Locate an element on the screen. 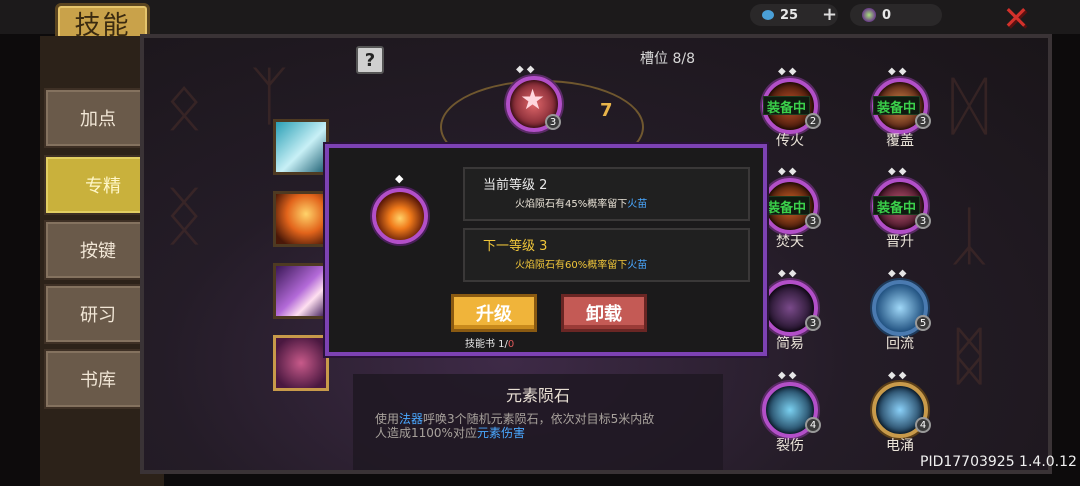 The width and height of the screenshot is (1080, 486). skill-desc: 使用法器呼唤3个随机元素陨石，依次对目标5米内敌 人造成1100%对应元素伤害 is located at coordinates (549, 426).